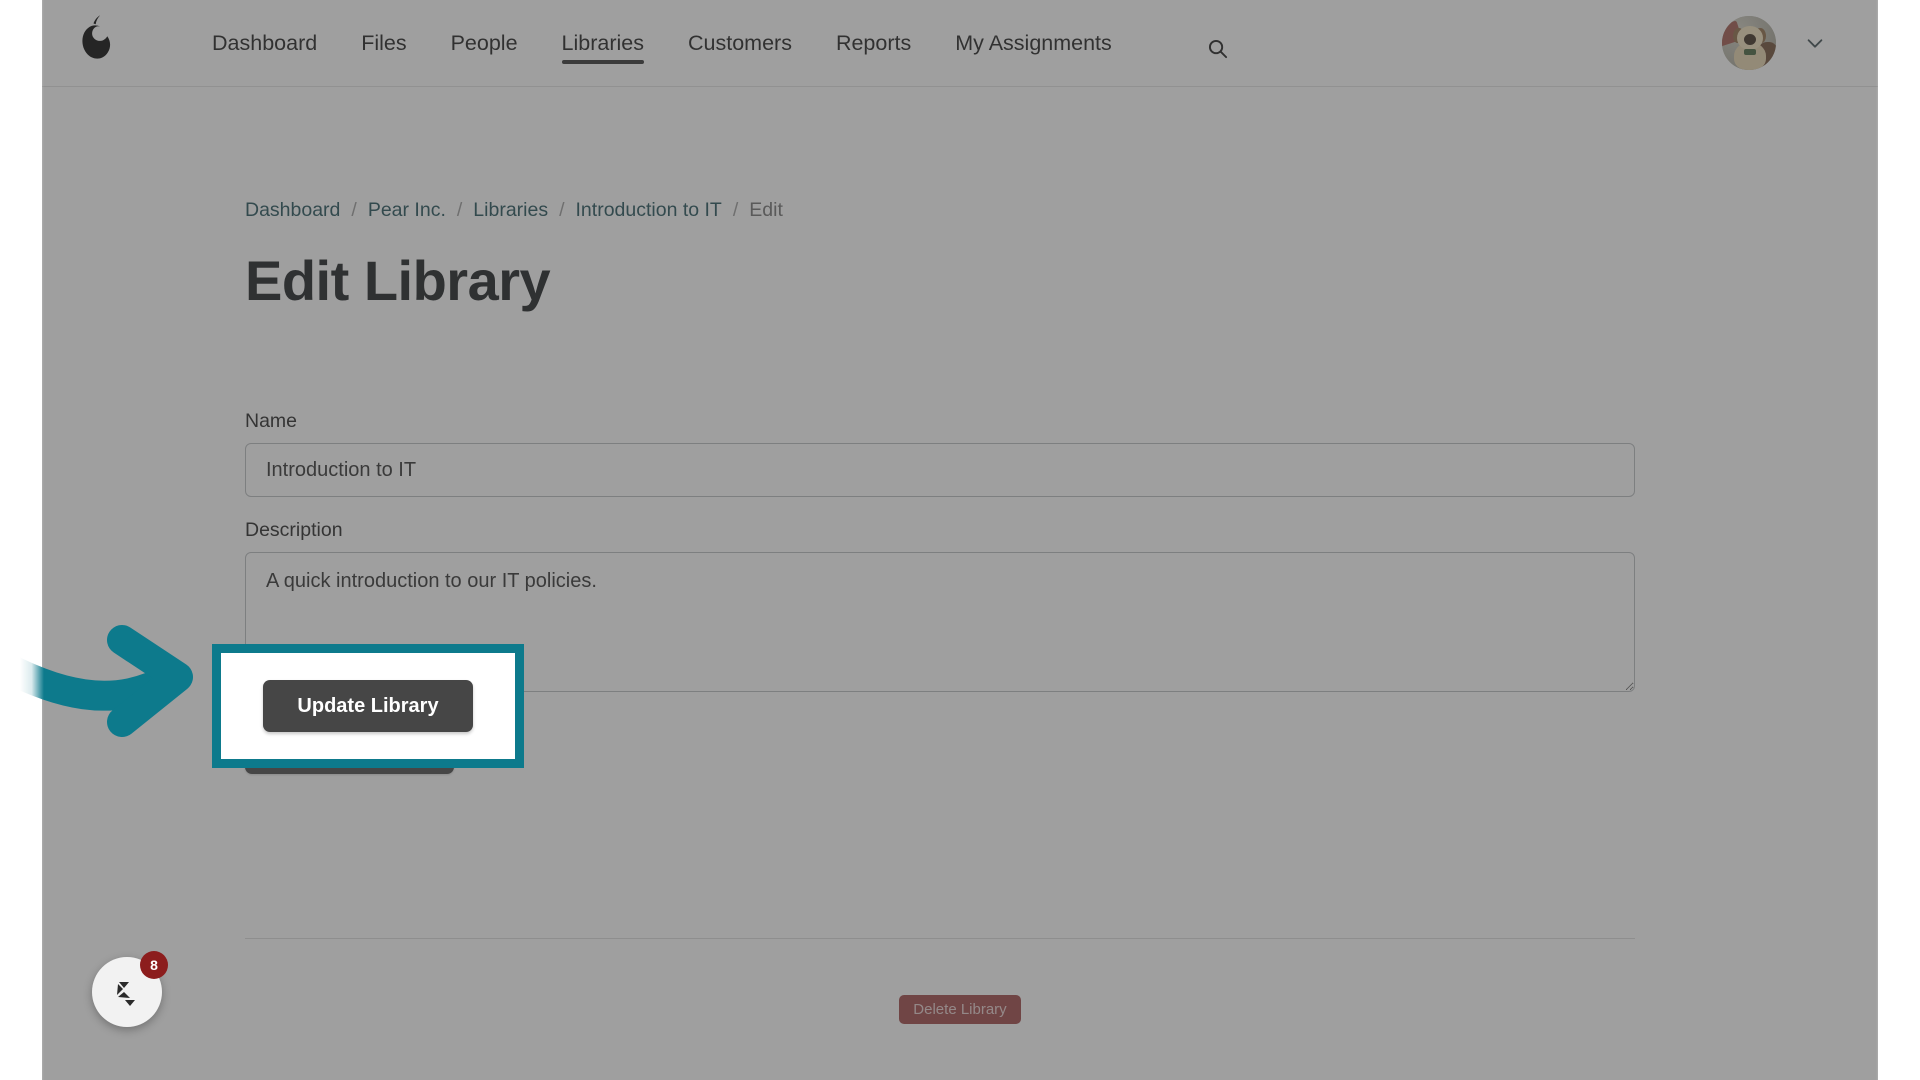 This screenshot has width=1920, height=1080. Describe the element at coordinates (1750, 39) in the screenshot. I see `avatar-dog-face` at that location.